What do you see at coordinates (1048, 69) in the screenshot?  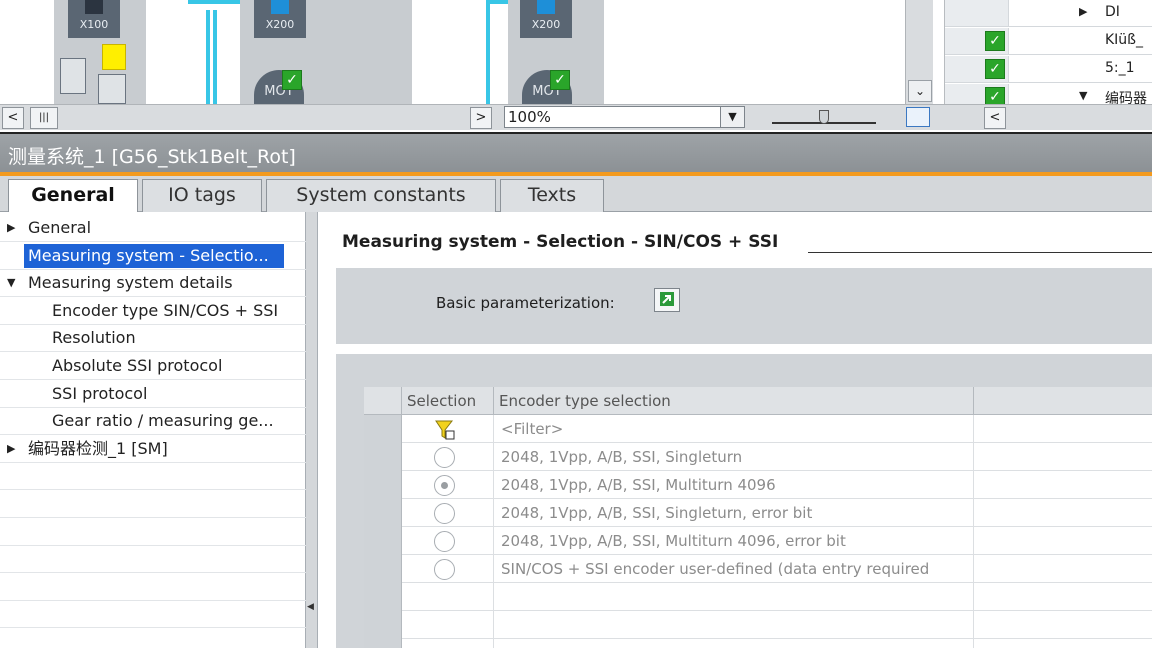 I see `list-item: ✓ 5:_1` at bounding box center [1048, 69].